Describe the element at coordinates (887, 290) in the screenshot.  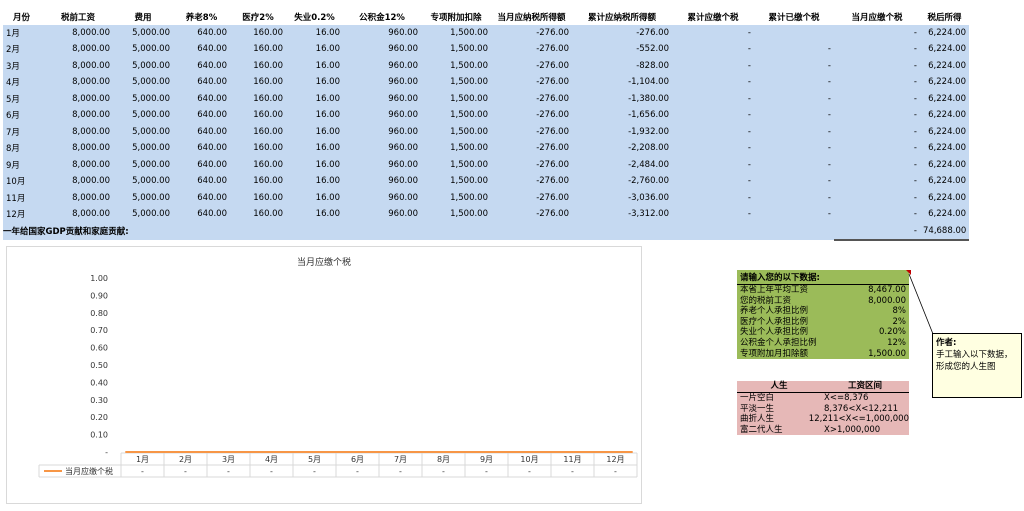
I see `input-value: 8,467.00` at that location.